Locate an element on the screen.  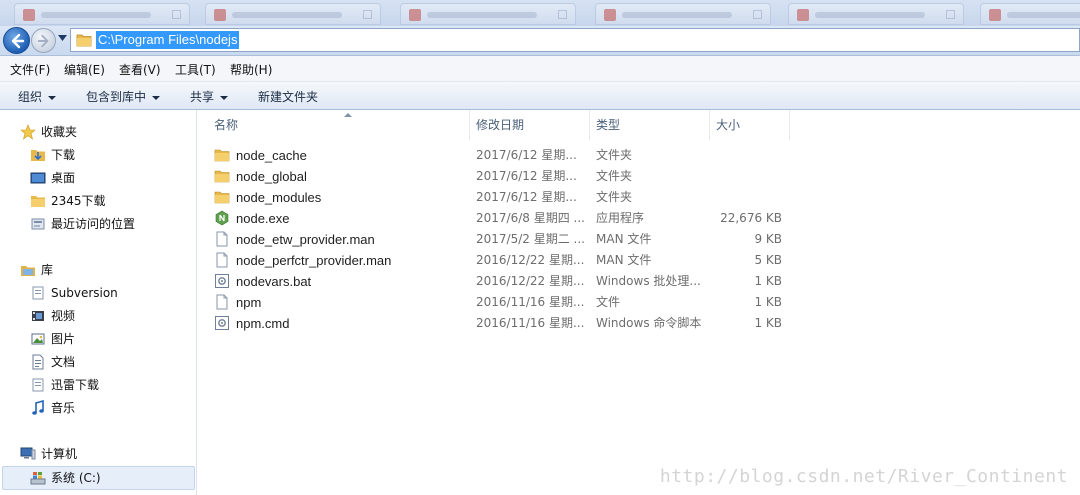
menu-edit: 编辑(E) is located at coordinates (84, 69).